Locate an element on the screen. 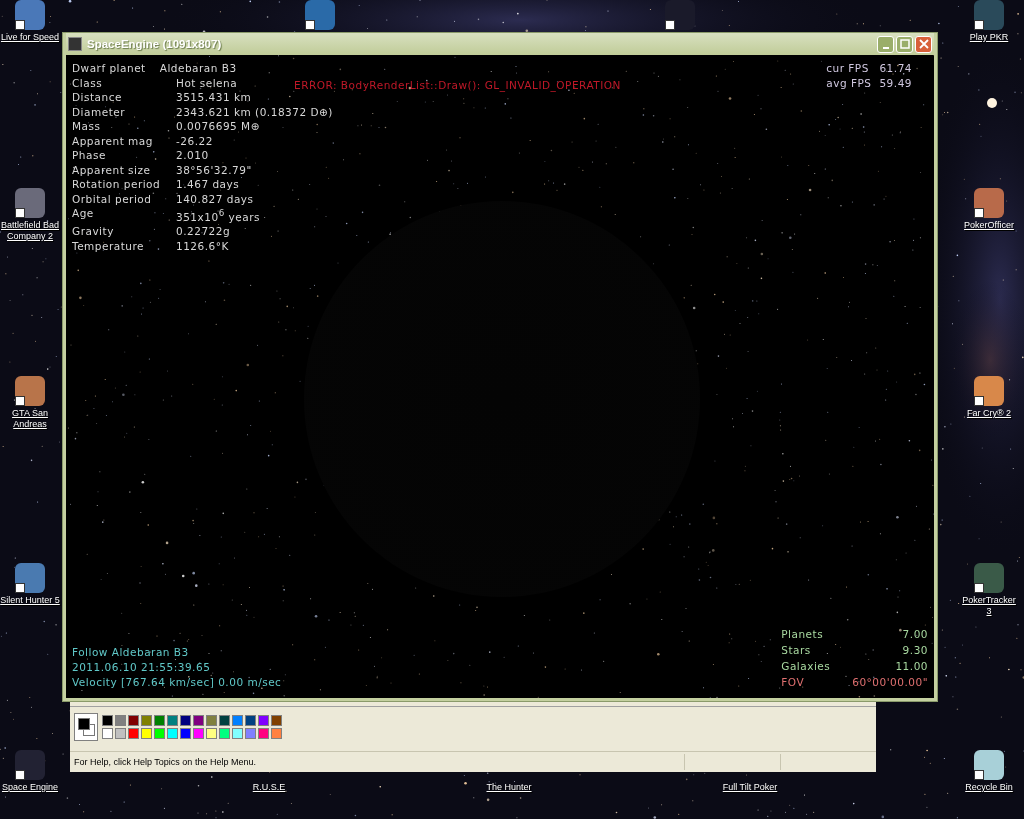 Image resolution: width=1024 pixels, height=819 pixels. info-value: 140.827 days is located at coordinates (215, 198).